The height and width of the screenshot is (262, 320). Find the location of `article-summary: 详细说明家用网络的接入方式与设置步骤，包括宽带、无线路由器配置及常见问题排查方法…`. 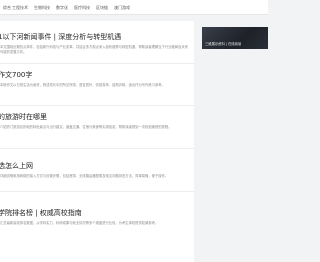

article-summary: 详细说明家用网络的接入方式与设置步骤，包括宽带、无线路由器配置及常见问题排查方法… is located at coordinates (84, 176).